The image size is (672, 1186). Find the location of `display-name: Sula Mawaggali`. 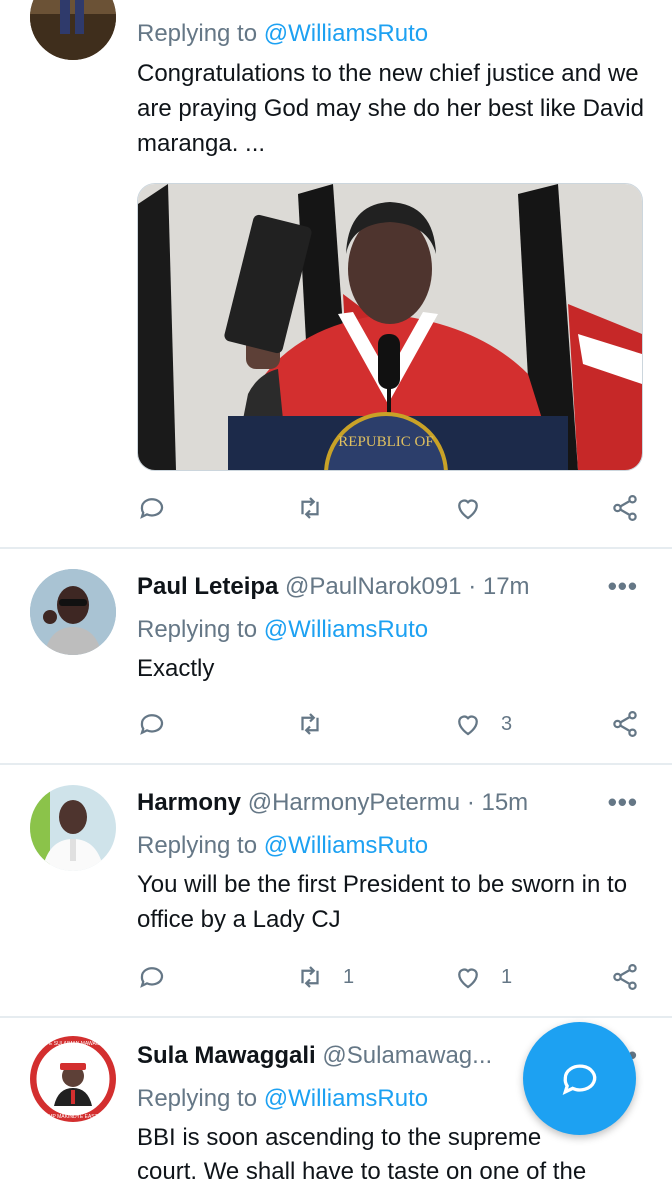

display-name: Sula Mawaggali is located at coordinates (226, 1055).